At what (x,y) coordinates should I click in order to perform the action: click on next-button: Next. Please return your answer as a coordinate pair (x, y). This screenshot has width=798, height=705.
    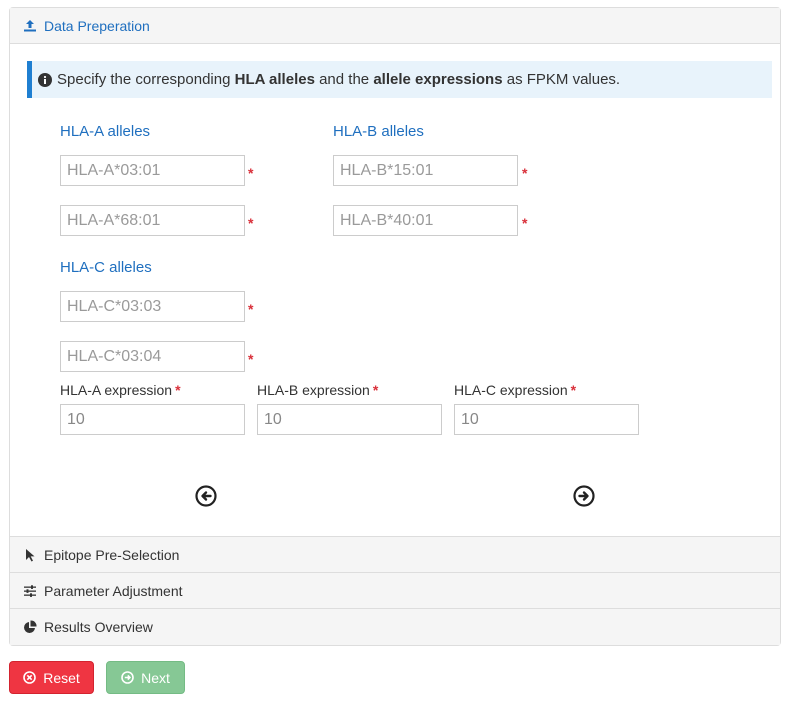
    Looking at the image, I should click on (145, 677).